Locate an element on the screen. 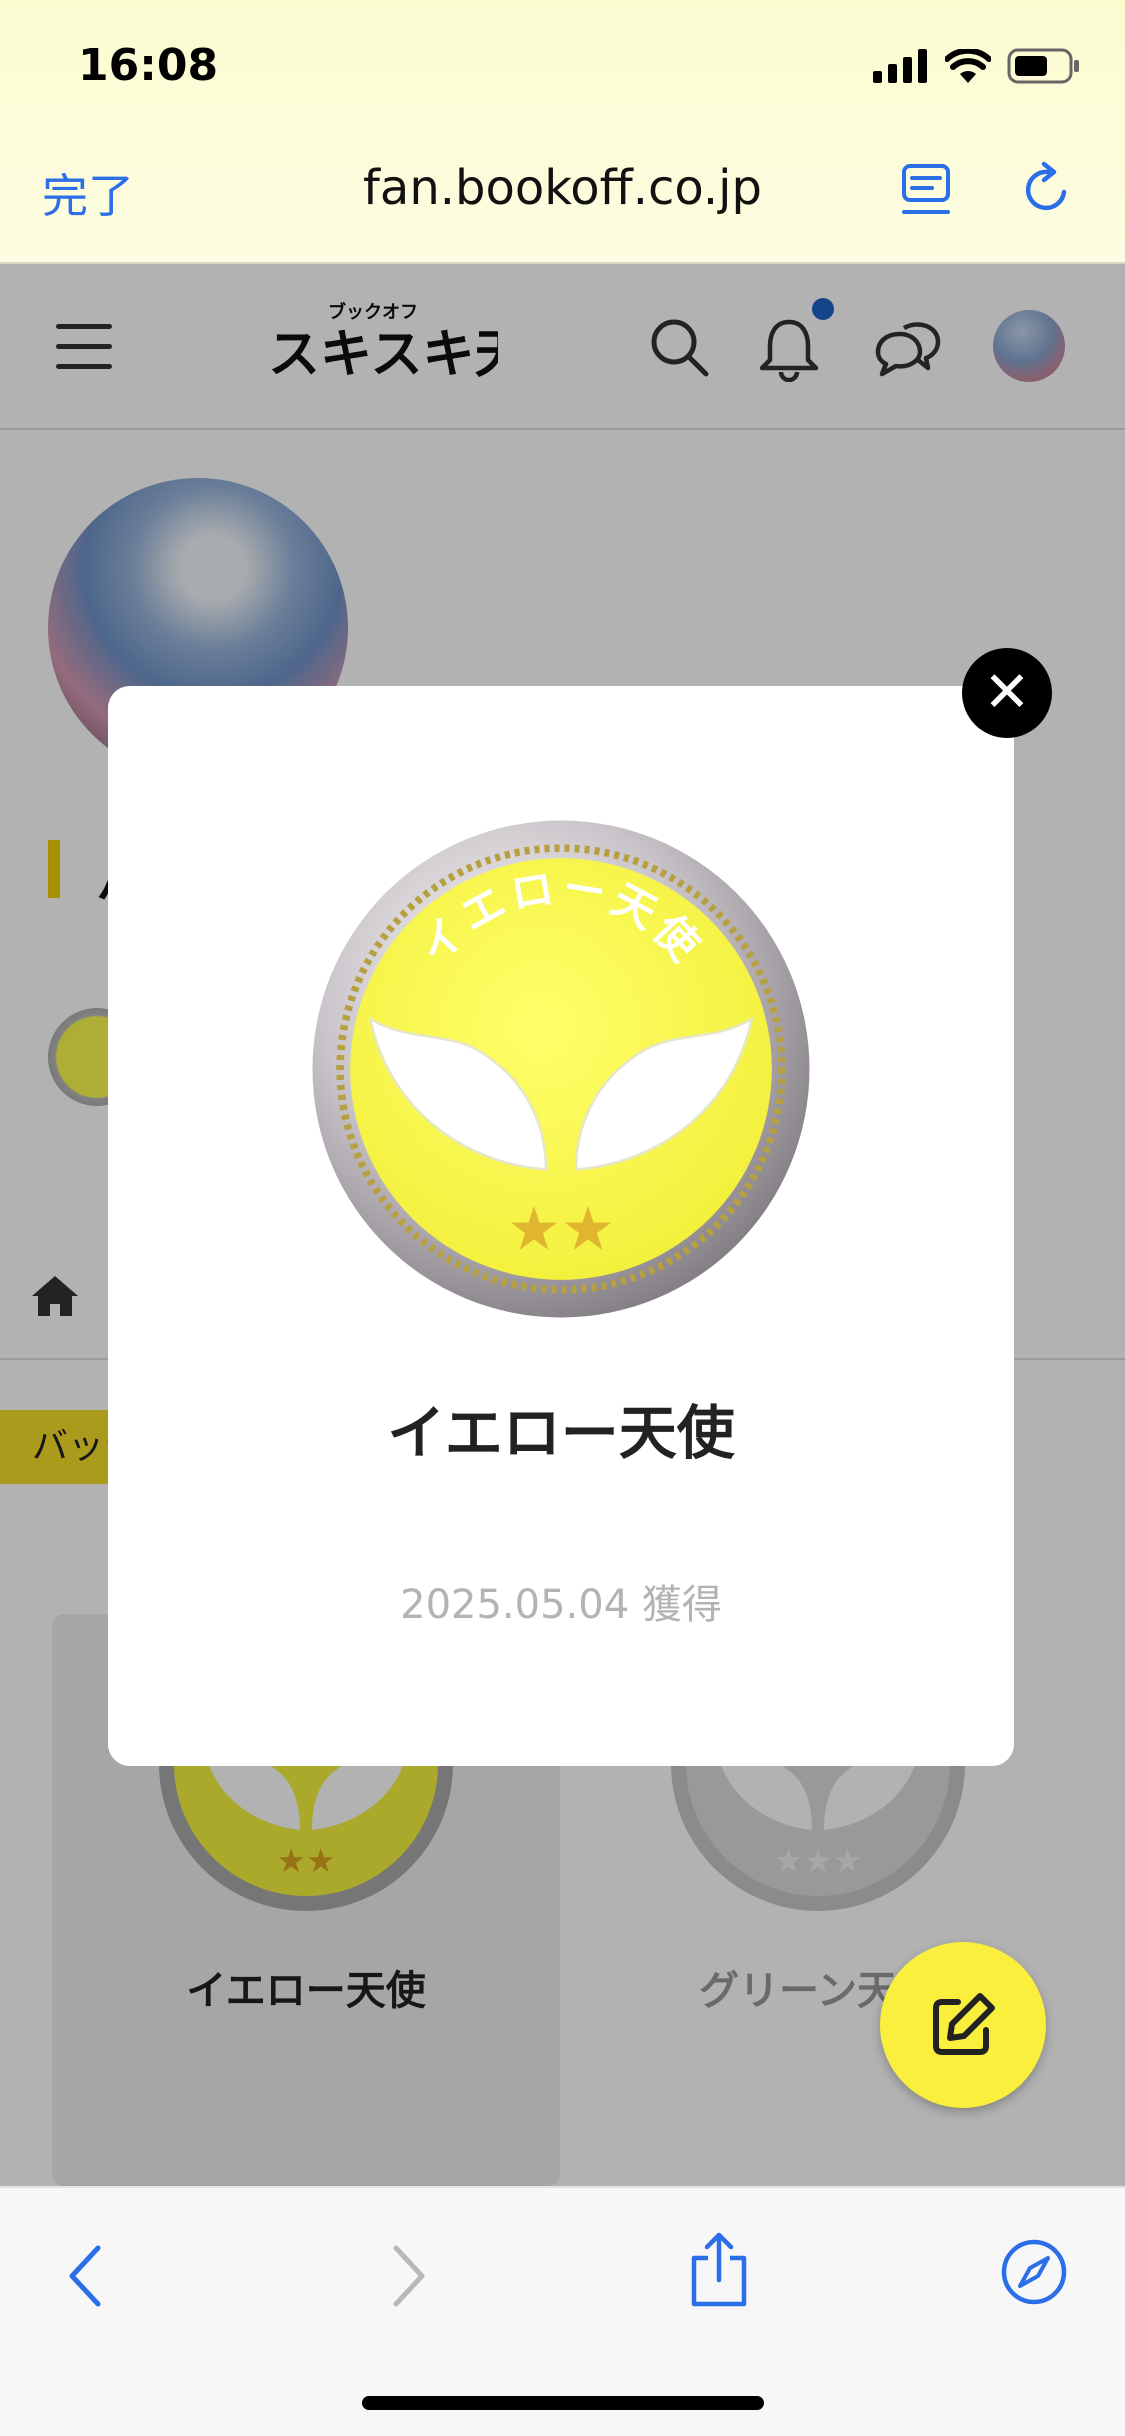  signal-icon is located at coordinates (900, 66).